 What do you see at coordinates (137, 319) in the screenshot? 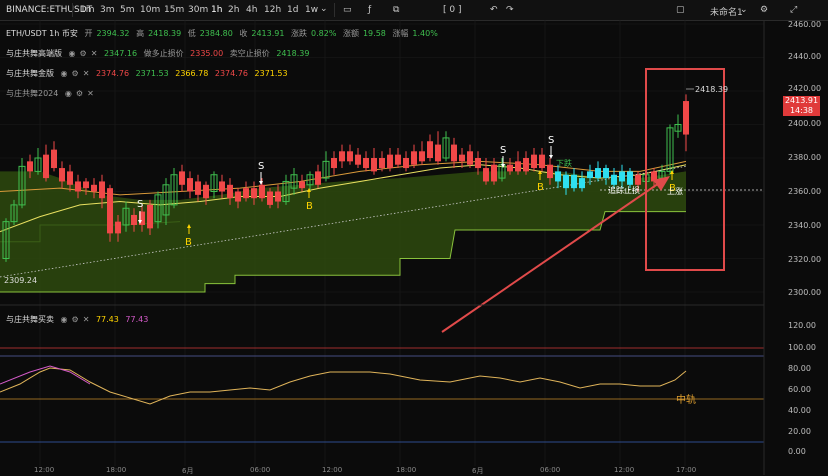
I see `oscillator-value-2: 77.43` at bounding box center [137, 319].